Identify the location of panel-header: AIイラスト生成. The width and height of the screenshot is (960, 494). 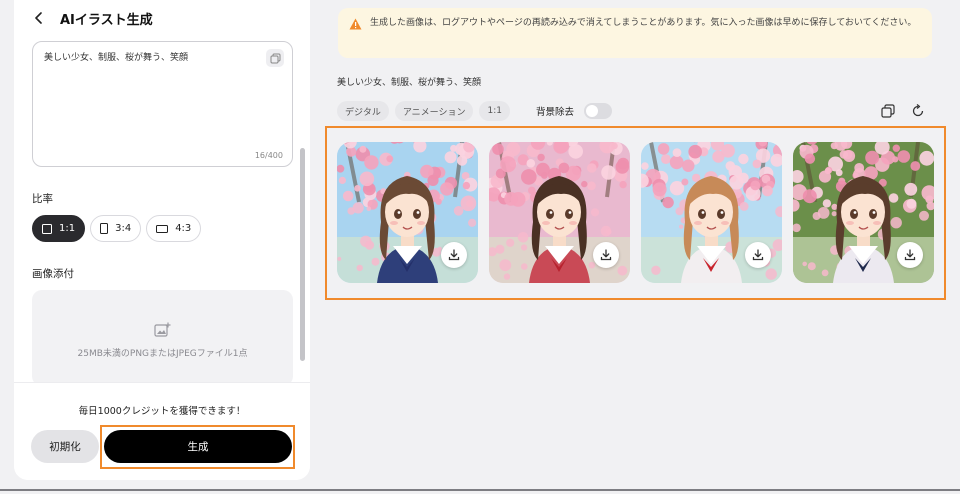
(162, 18).